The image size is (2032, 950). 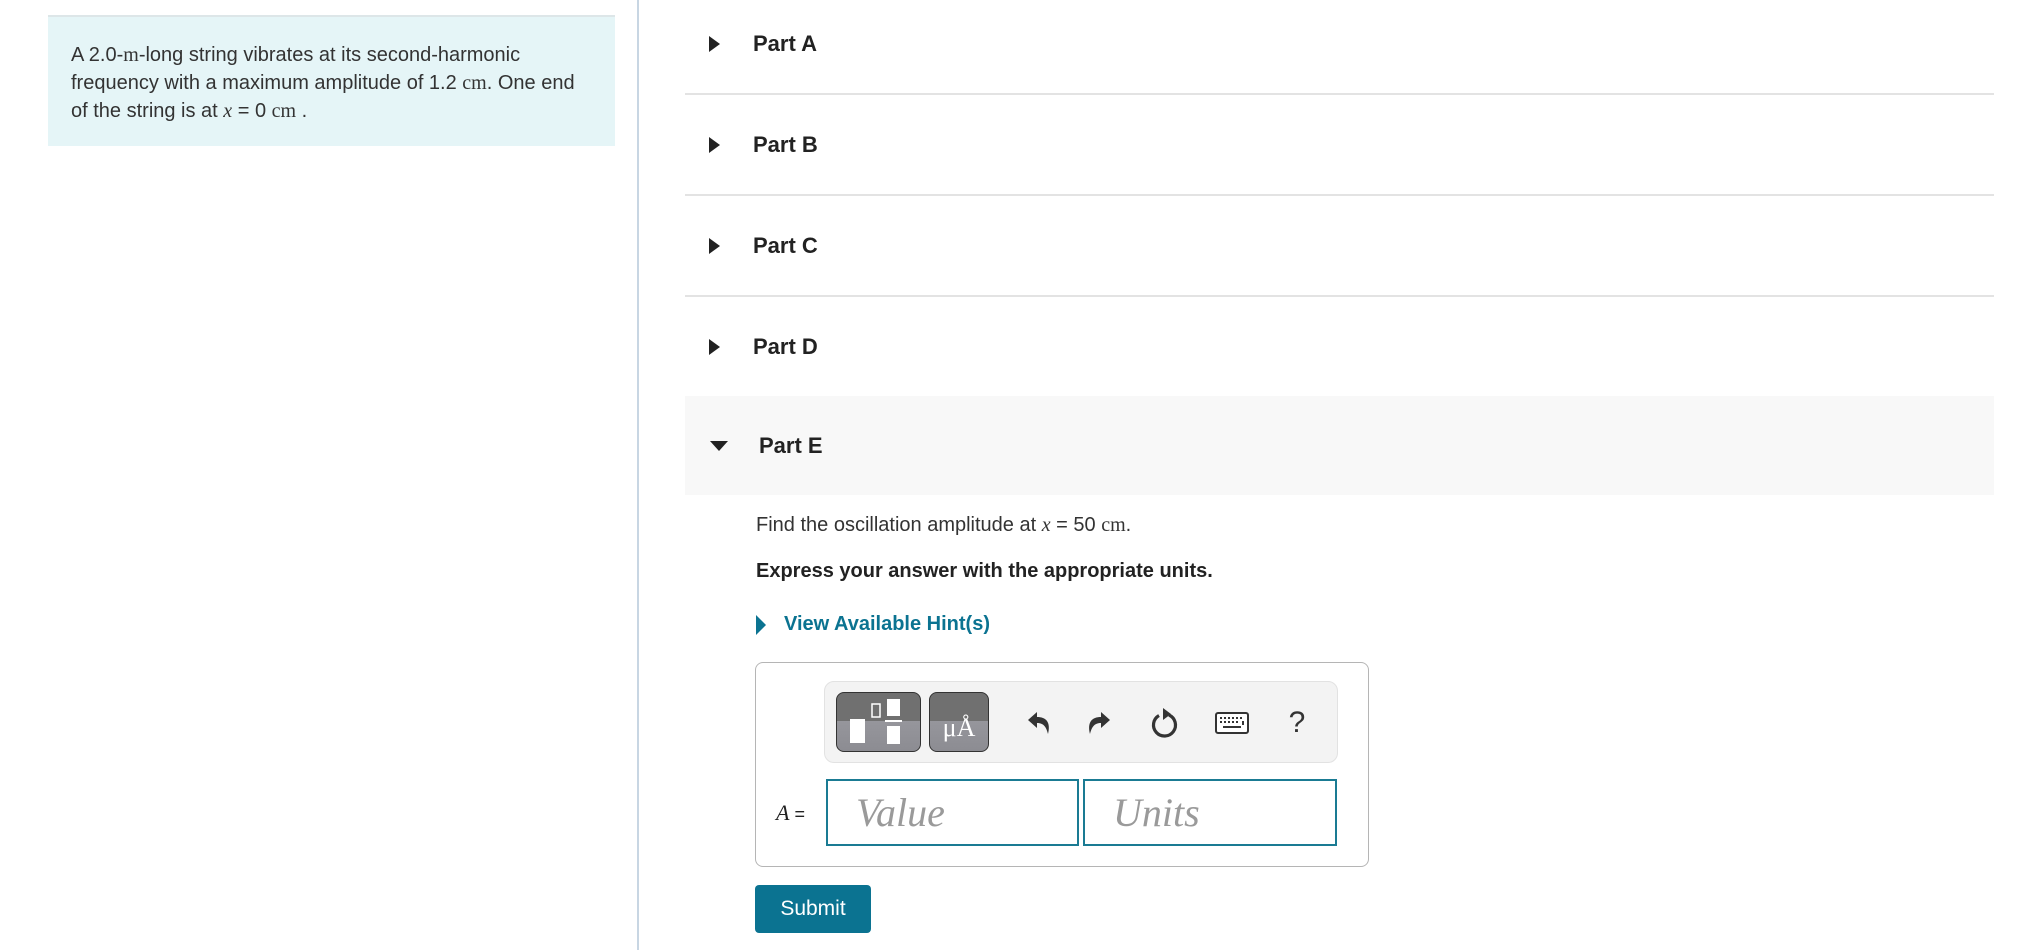 What do you see at coordinates (1210, 812) in the screenshot?
I see `units-input` at bounding box center [1210, 812].